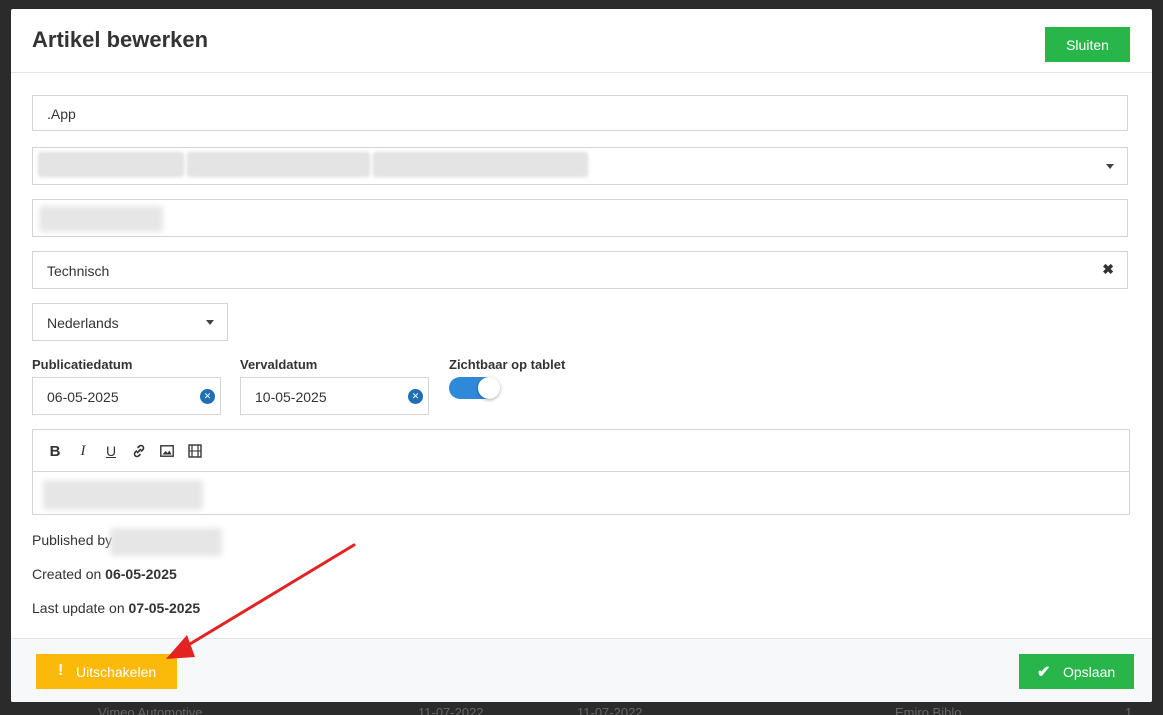 The height and width of the screenshot is (715, 1163). Describe the element at coordinates (279, 364) in the screenshot. I see `expiry-date-label: Vervaldatum` at that location.